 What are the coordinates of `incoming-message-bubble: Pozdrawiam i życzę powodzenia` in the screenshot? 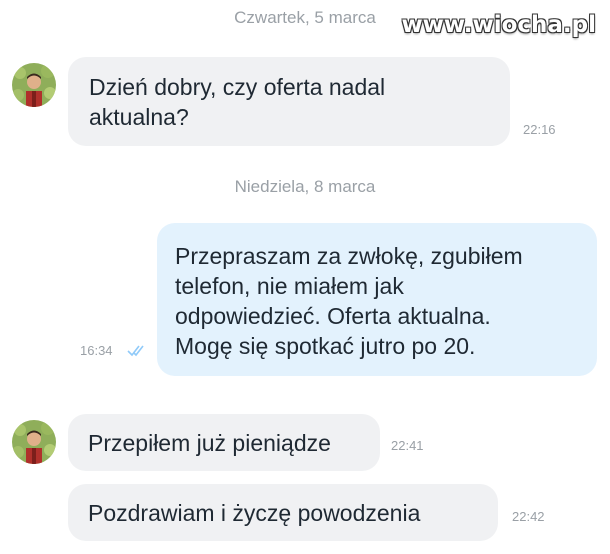 It's located at (283, 512).